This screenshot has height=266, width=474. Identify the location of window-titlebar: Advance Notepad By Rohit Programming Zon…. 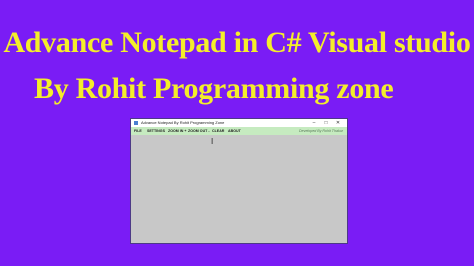
(239, 123).